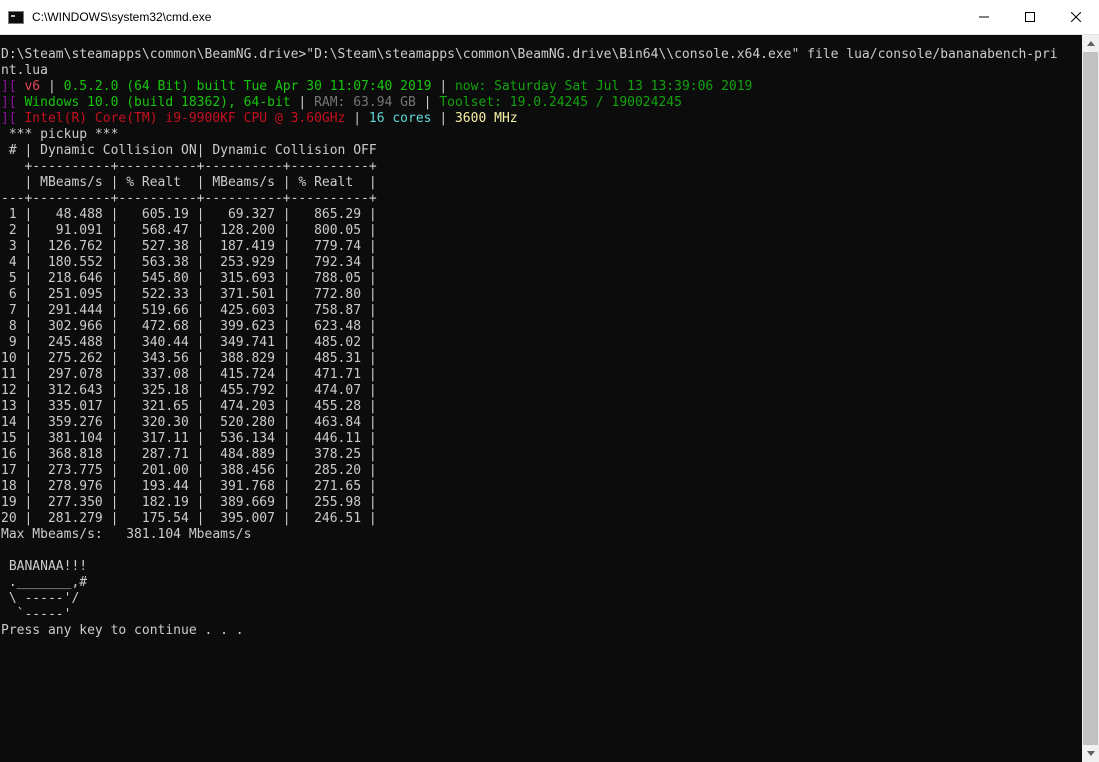 This screenshot has width=1099, height=762. Describe the element at coordinates (40, 598) in the screenshot. I see `banana-ascii-line: \ -----'/` at that location.